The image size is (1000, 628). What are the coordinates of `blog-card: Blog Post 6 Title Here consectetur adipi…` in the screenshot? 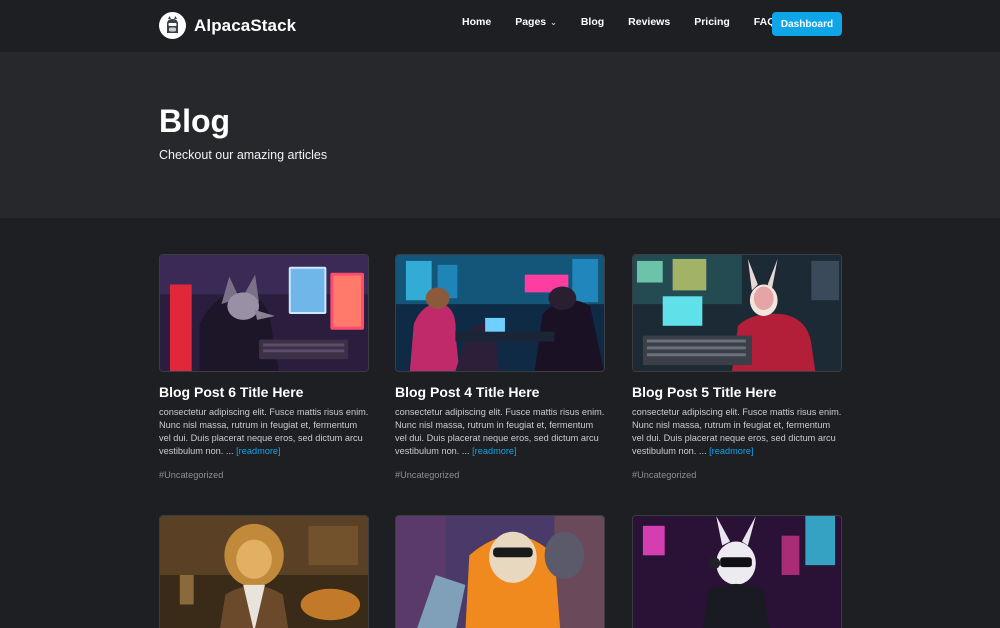 It's located at (264, 367).